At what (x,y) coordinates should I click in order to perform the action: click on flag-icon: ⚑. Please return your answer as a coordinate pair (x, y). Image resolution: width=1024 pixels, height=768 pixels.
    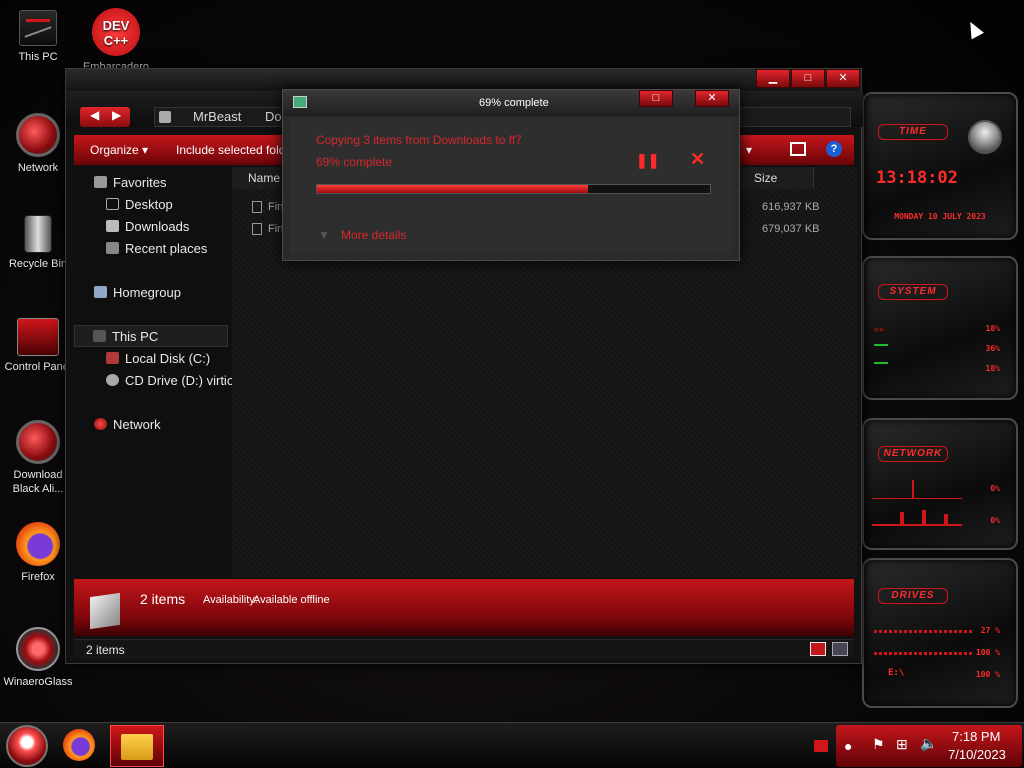
    Looking at the image, I should click on (878, 744).